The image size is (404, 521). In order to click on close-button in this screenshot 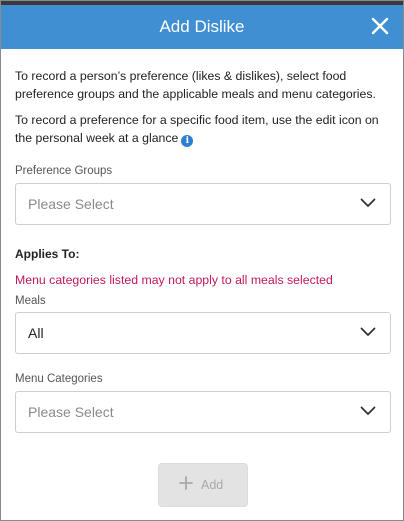, I will do `click(380, 26)`.